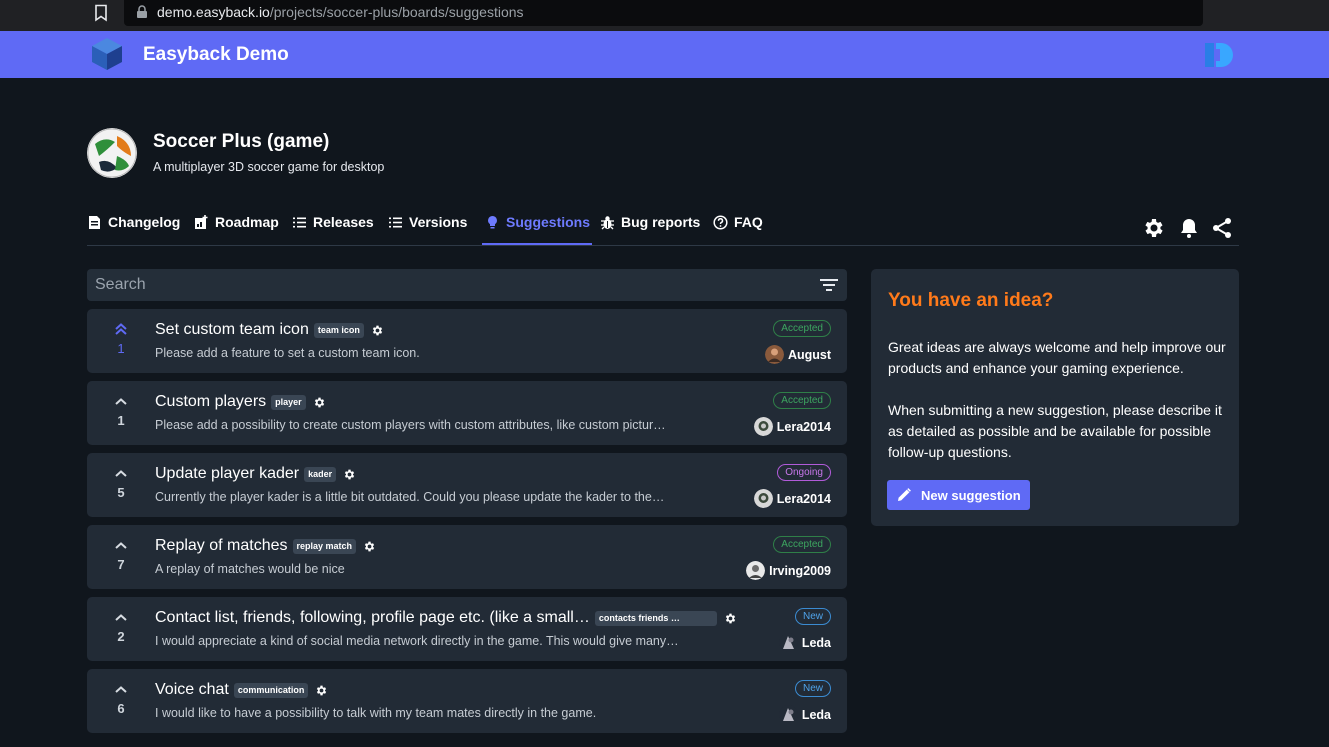 This screenshot has width=1329, height=747. What do you see at coordinates (121, 702) in the screenshot?
I see `upvote-button: 6` at bounding box center [121, 702].